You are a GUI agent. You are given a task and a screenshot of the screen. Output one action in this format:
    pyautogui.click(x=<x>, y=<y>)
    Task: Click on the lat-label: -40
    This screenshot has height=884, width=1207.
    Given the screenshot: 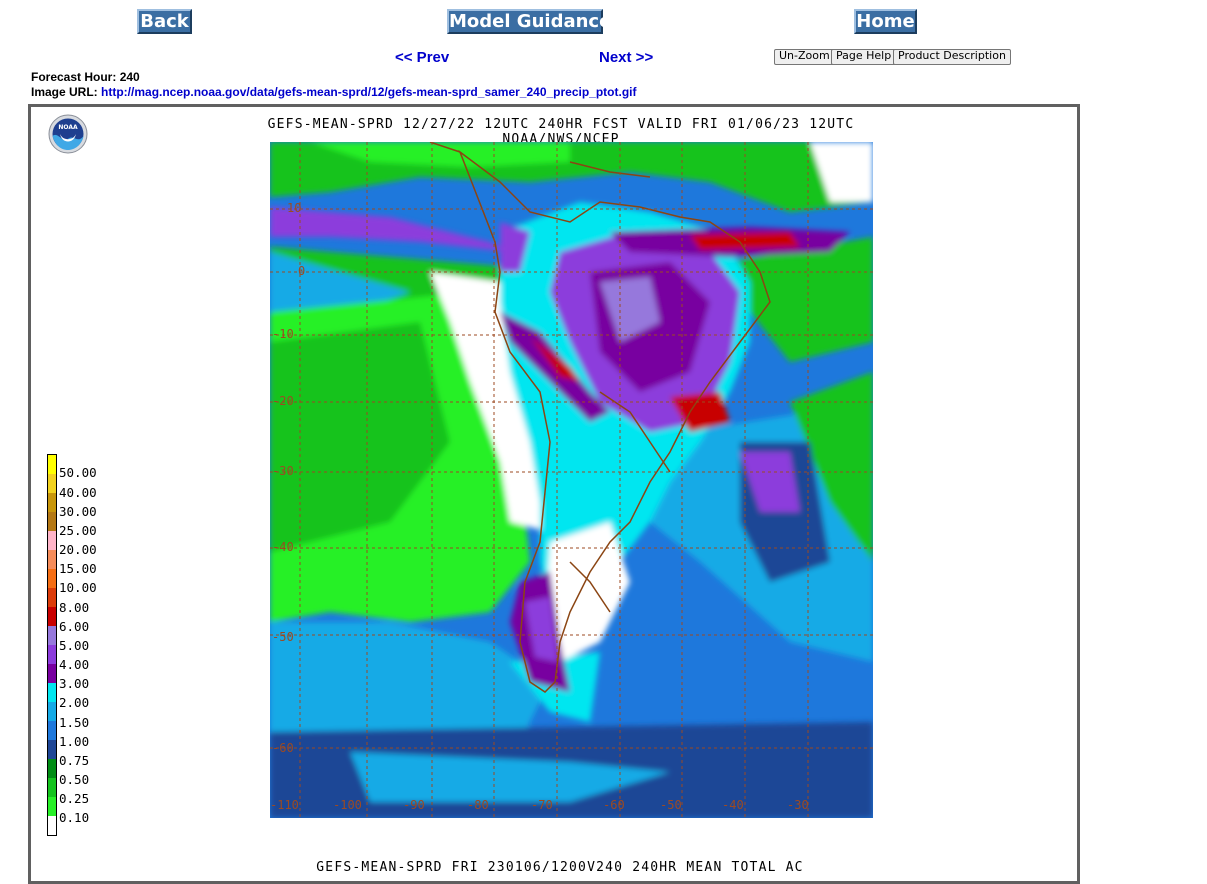 What is the action you would take?
    pyautogui.click(x=283, y=547)
    